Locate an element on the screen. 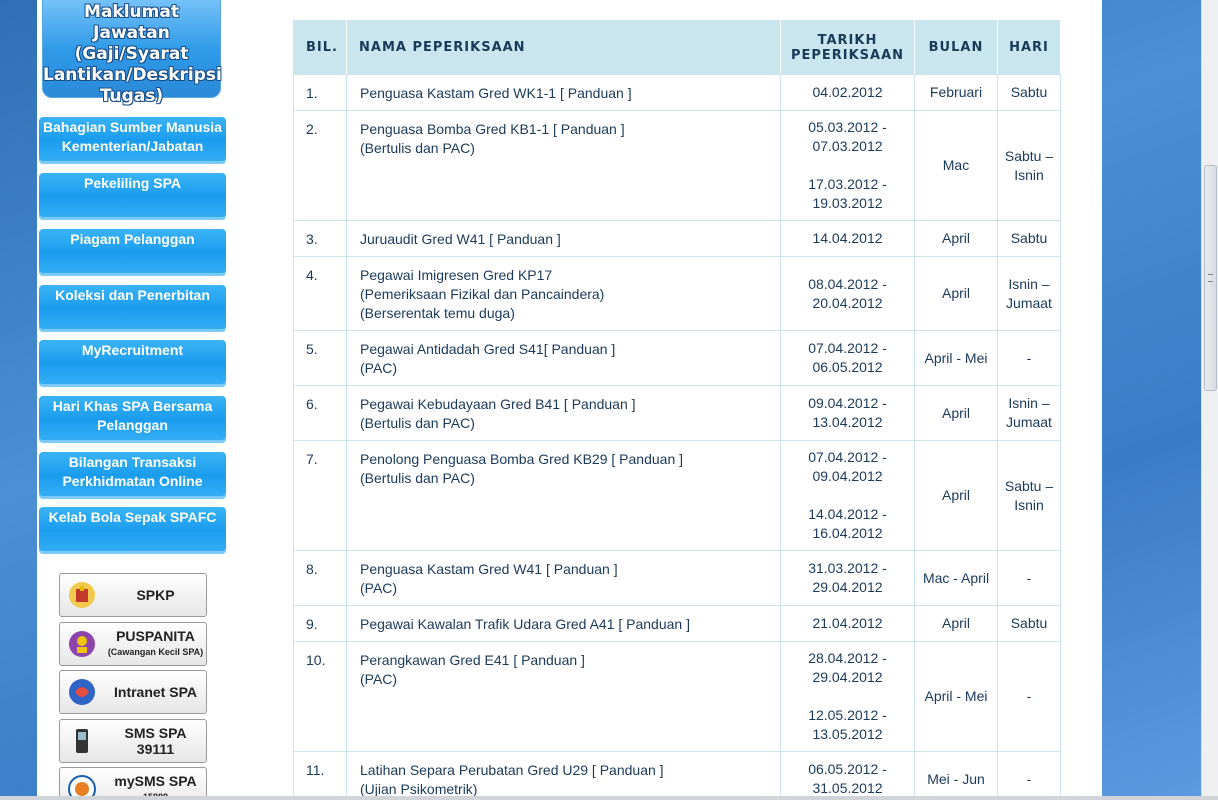 The height and width of the screenshot is (800, 1218). cell-bil: 3. is located at coordinates (320, 238).